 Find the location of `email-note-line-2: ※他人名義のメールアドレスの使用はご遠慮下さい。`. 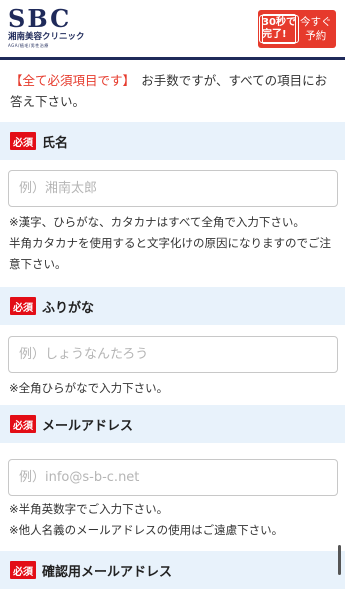

email-note-line-2: ※他人名義のメールアドレスの使用はご遠慮下さい。 is located at coordinates (146, 530).